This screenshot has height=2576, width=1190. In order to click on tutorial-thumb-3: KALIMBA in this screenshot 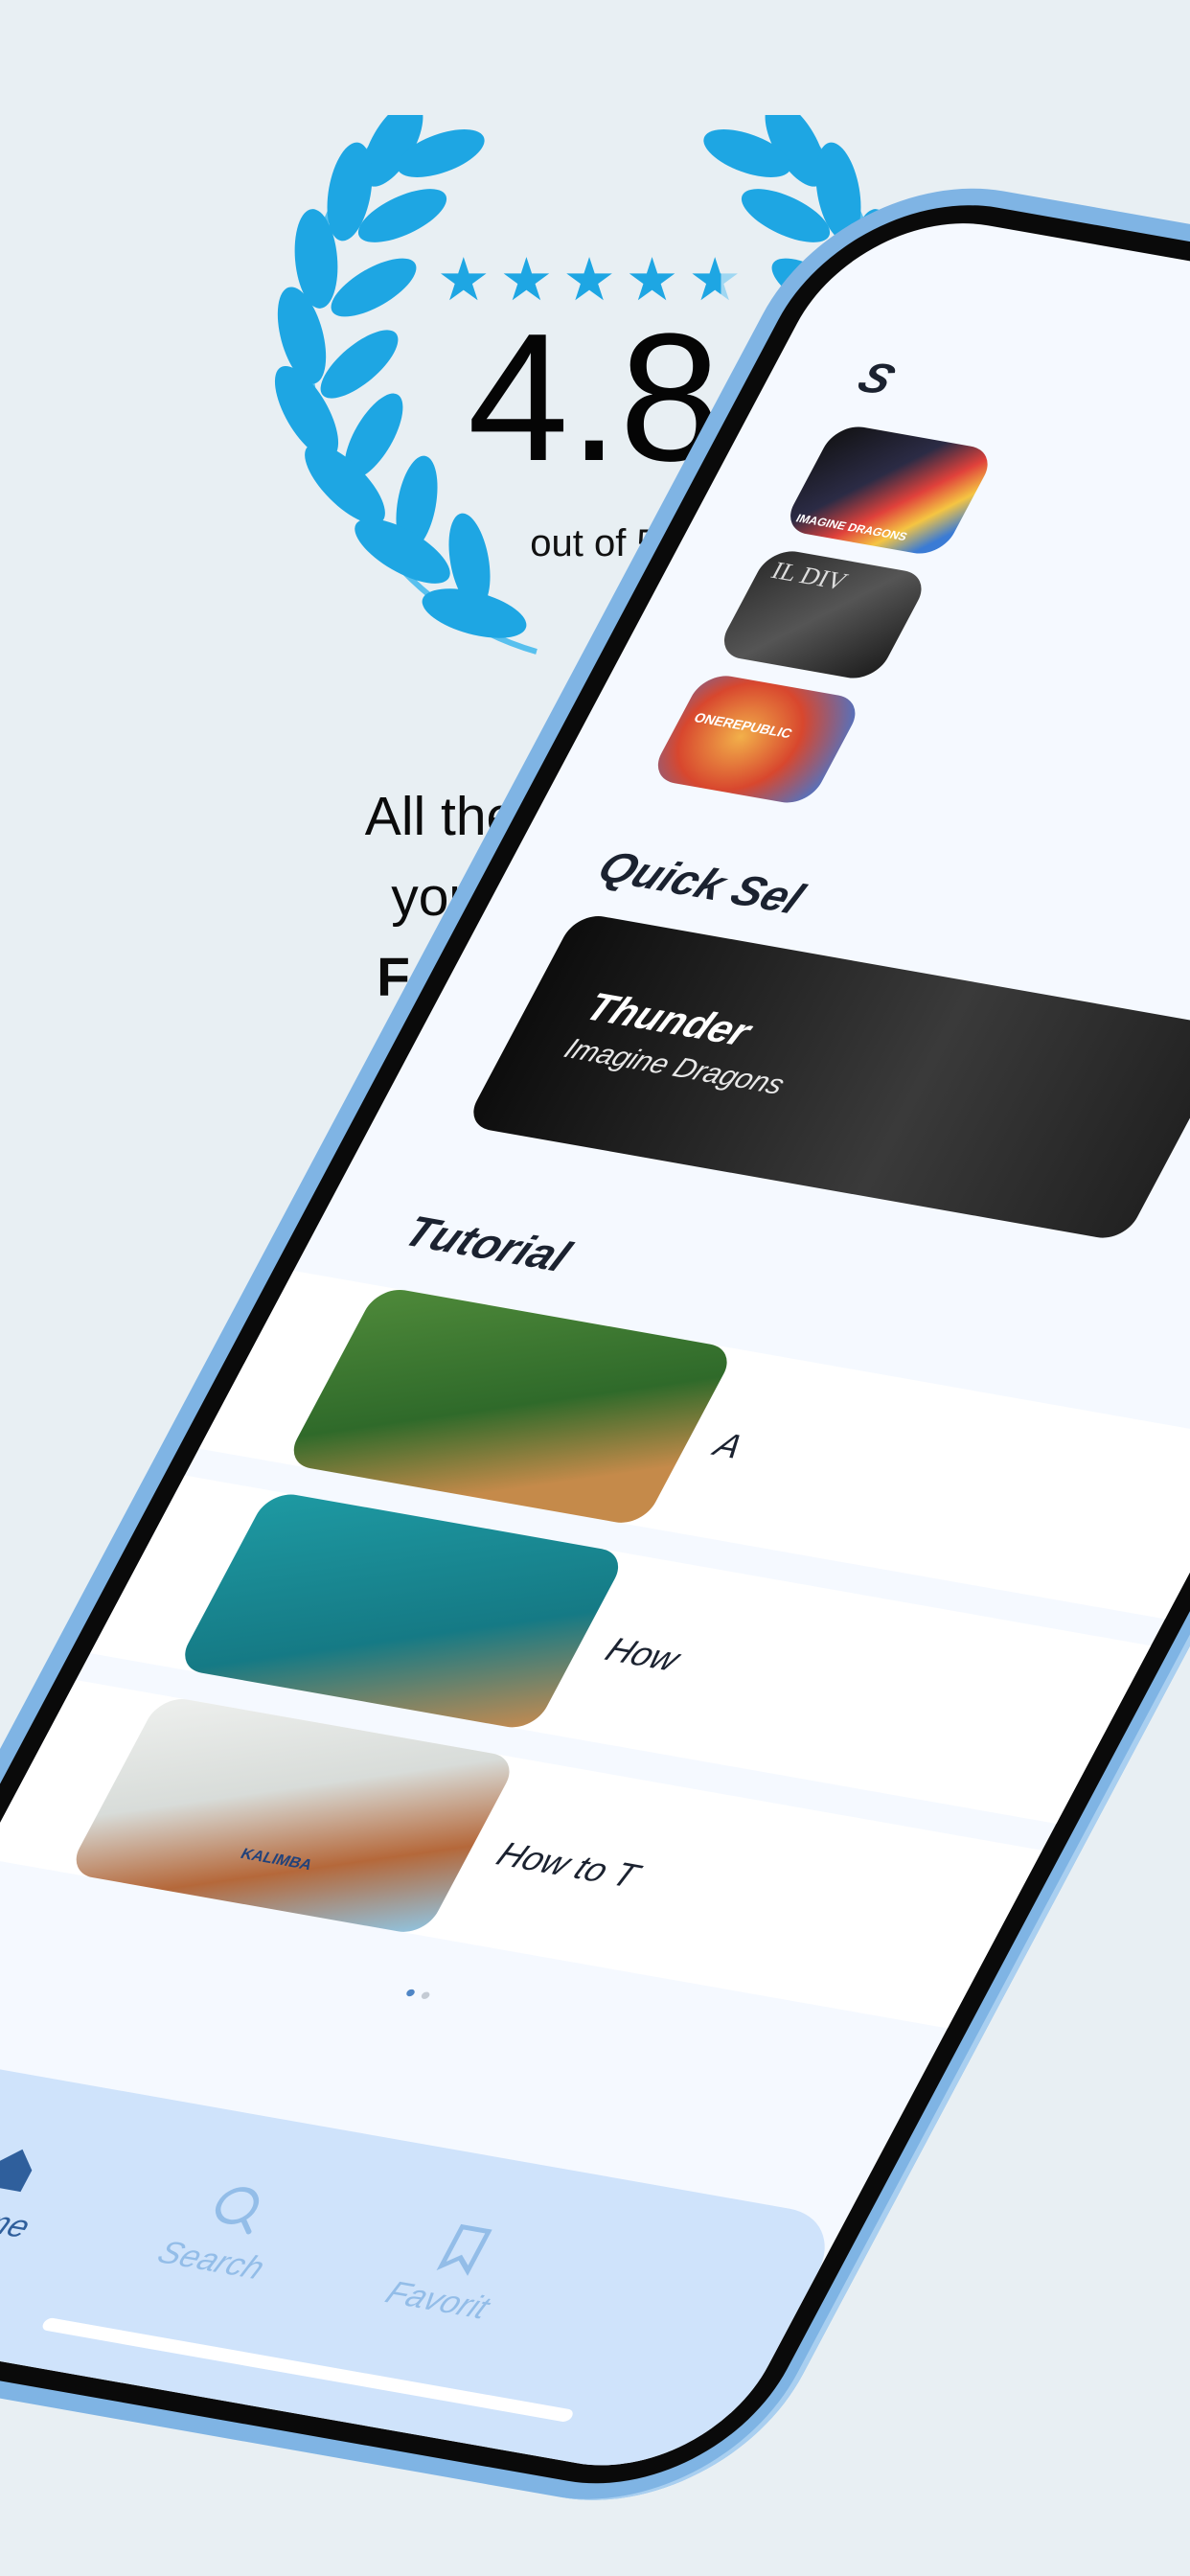, I will do `click(293, 1815)`.